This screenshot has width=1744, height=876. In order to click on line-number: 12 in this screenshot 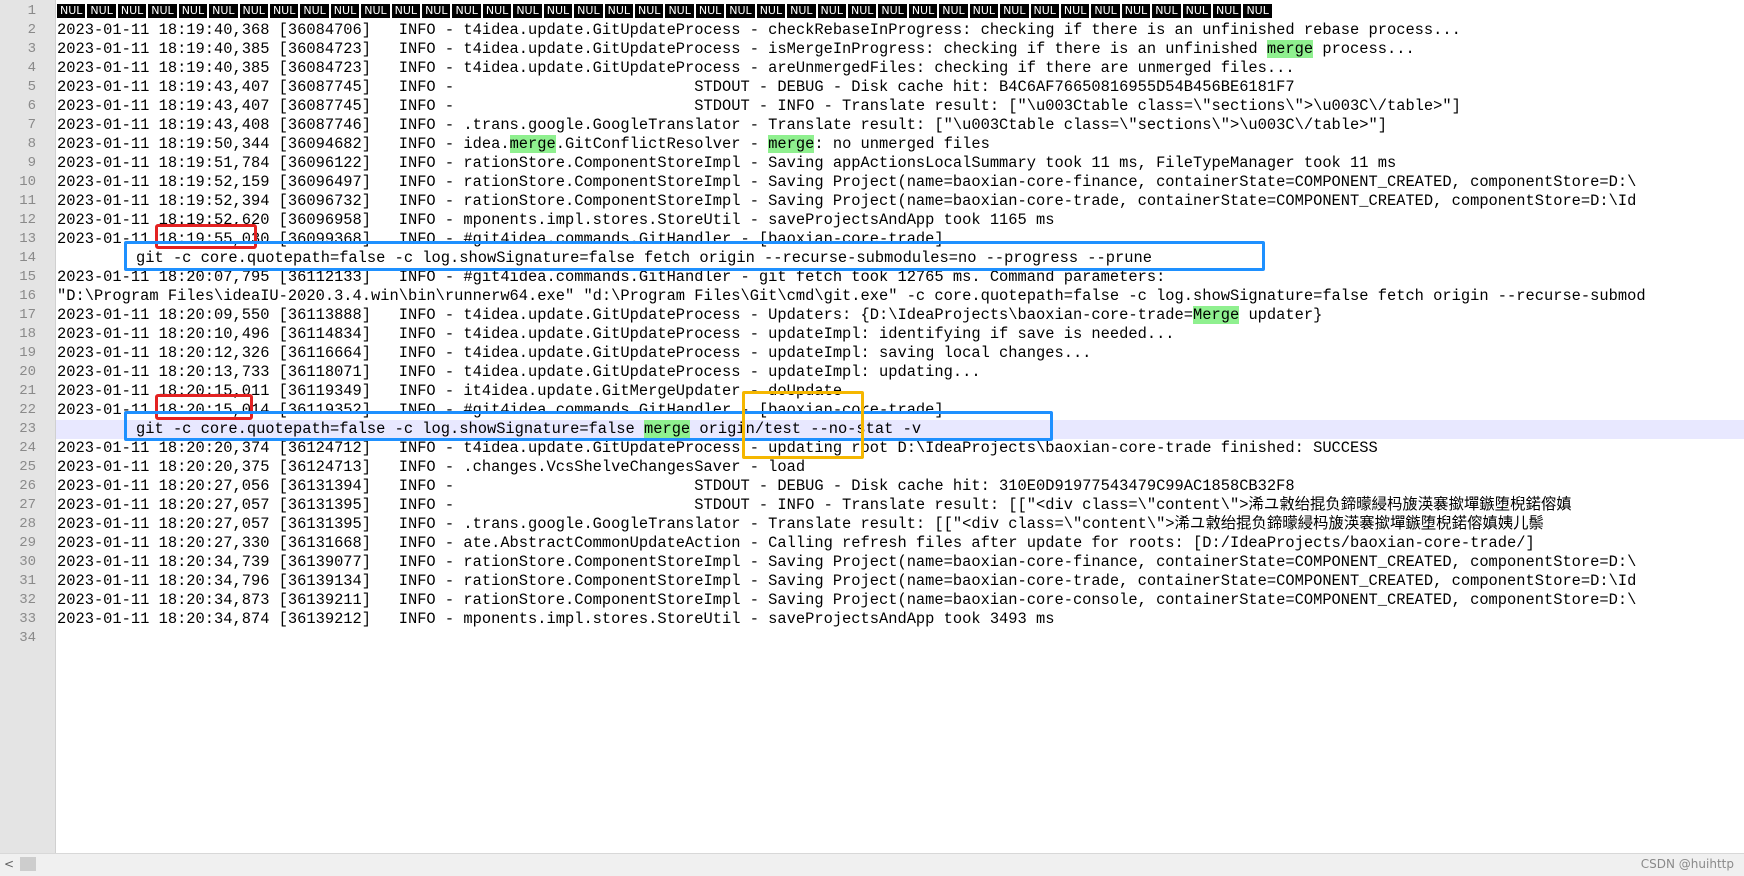, I will do `click(27, 220)`.